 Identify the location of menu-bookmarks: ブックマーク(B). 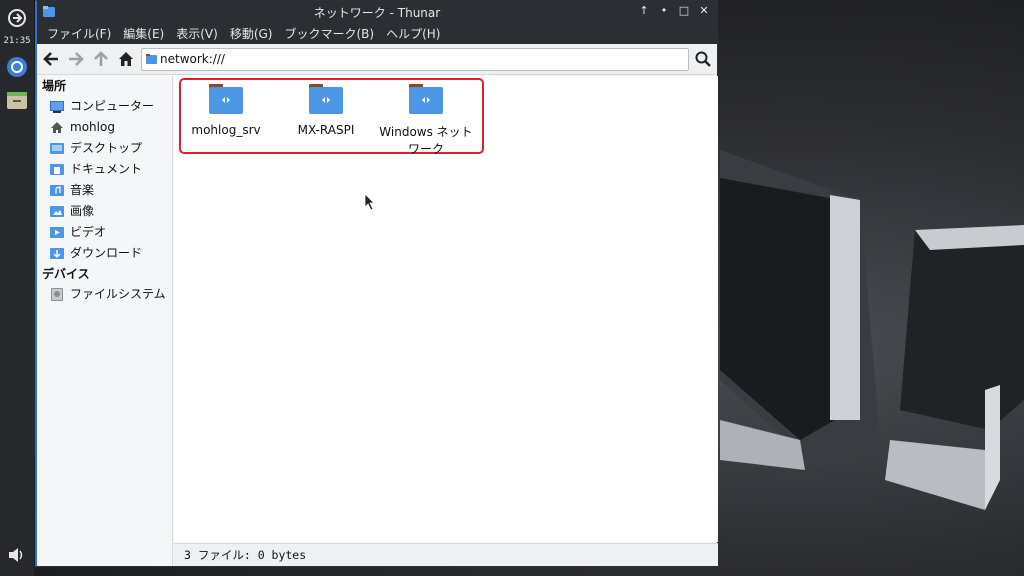
(329, 33).